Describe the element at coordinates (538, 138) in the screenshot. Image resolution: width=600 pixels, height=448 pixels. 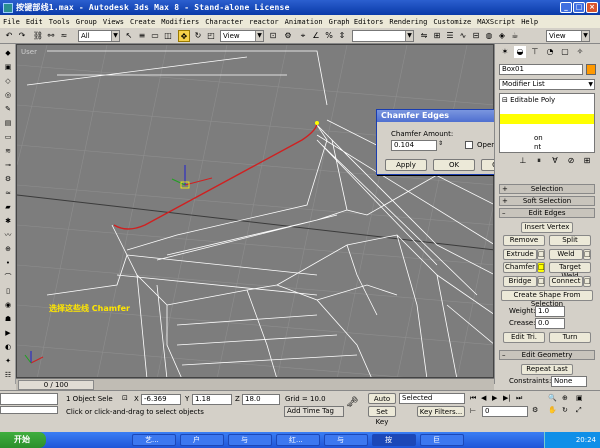
I see `stack-subobject-label-1: on` at that location.